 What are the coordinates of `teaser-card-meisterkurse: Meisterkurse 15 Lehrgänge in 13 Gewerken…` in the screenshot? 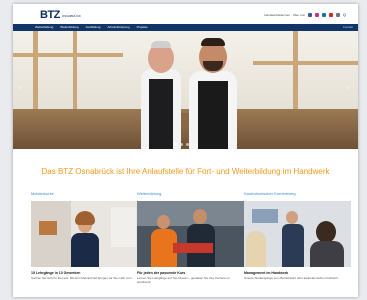 It's located at (84, 235).